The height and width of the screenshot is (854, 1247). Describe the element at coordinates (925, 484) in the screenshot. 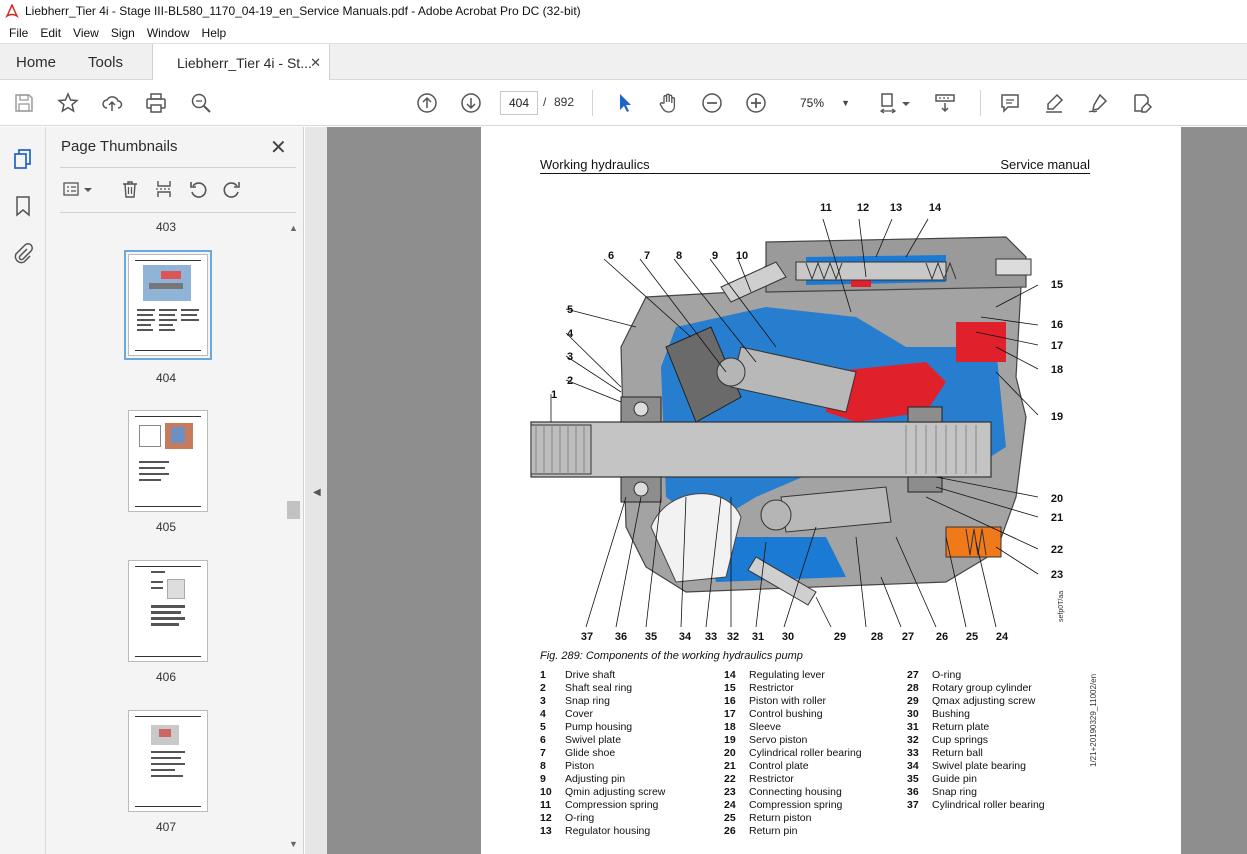

I see `rear-bearing-lower` at that location.